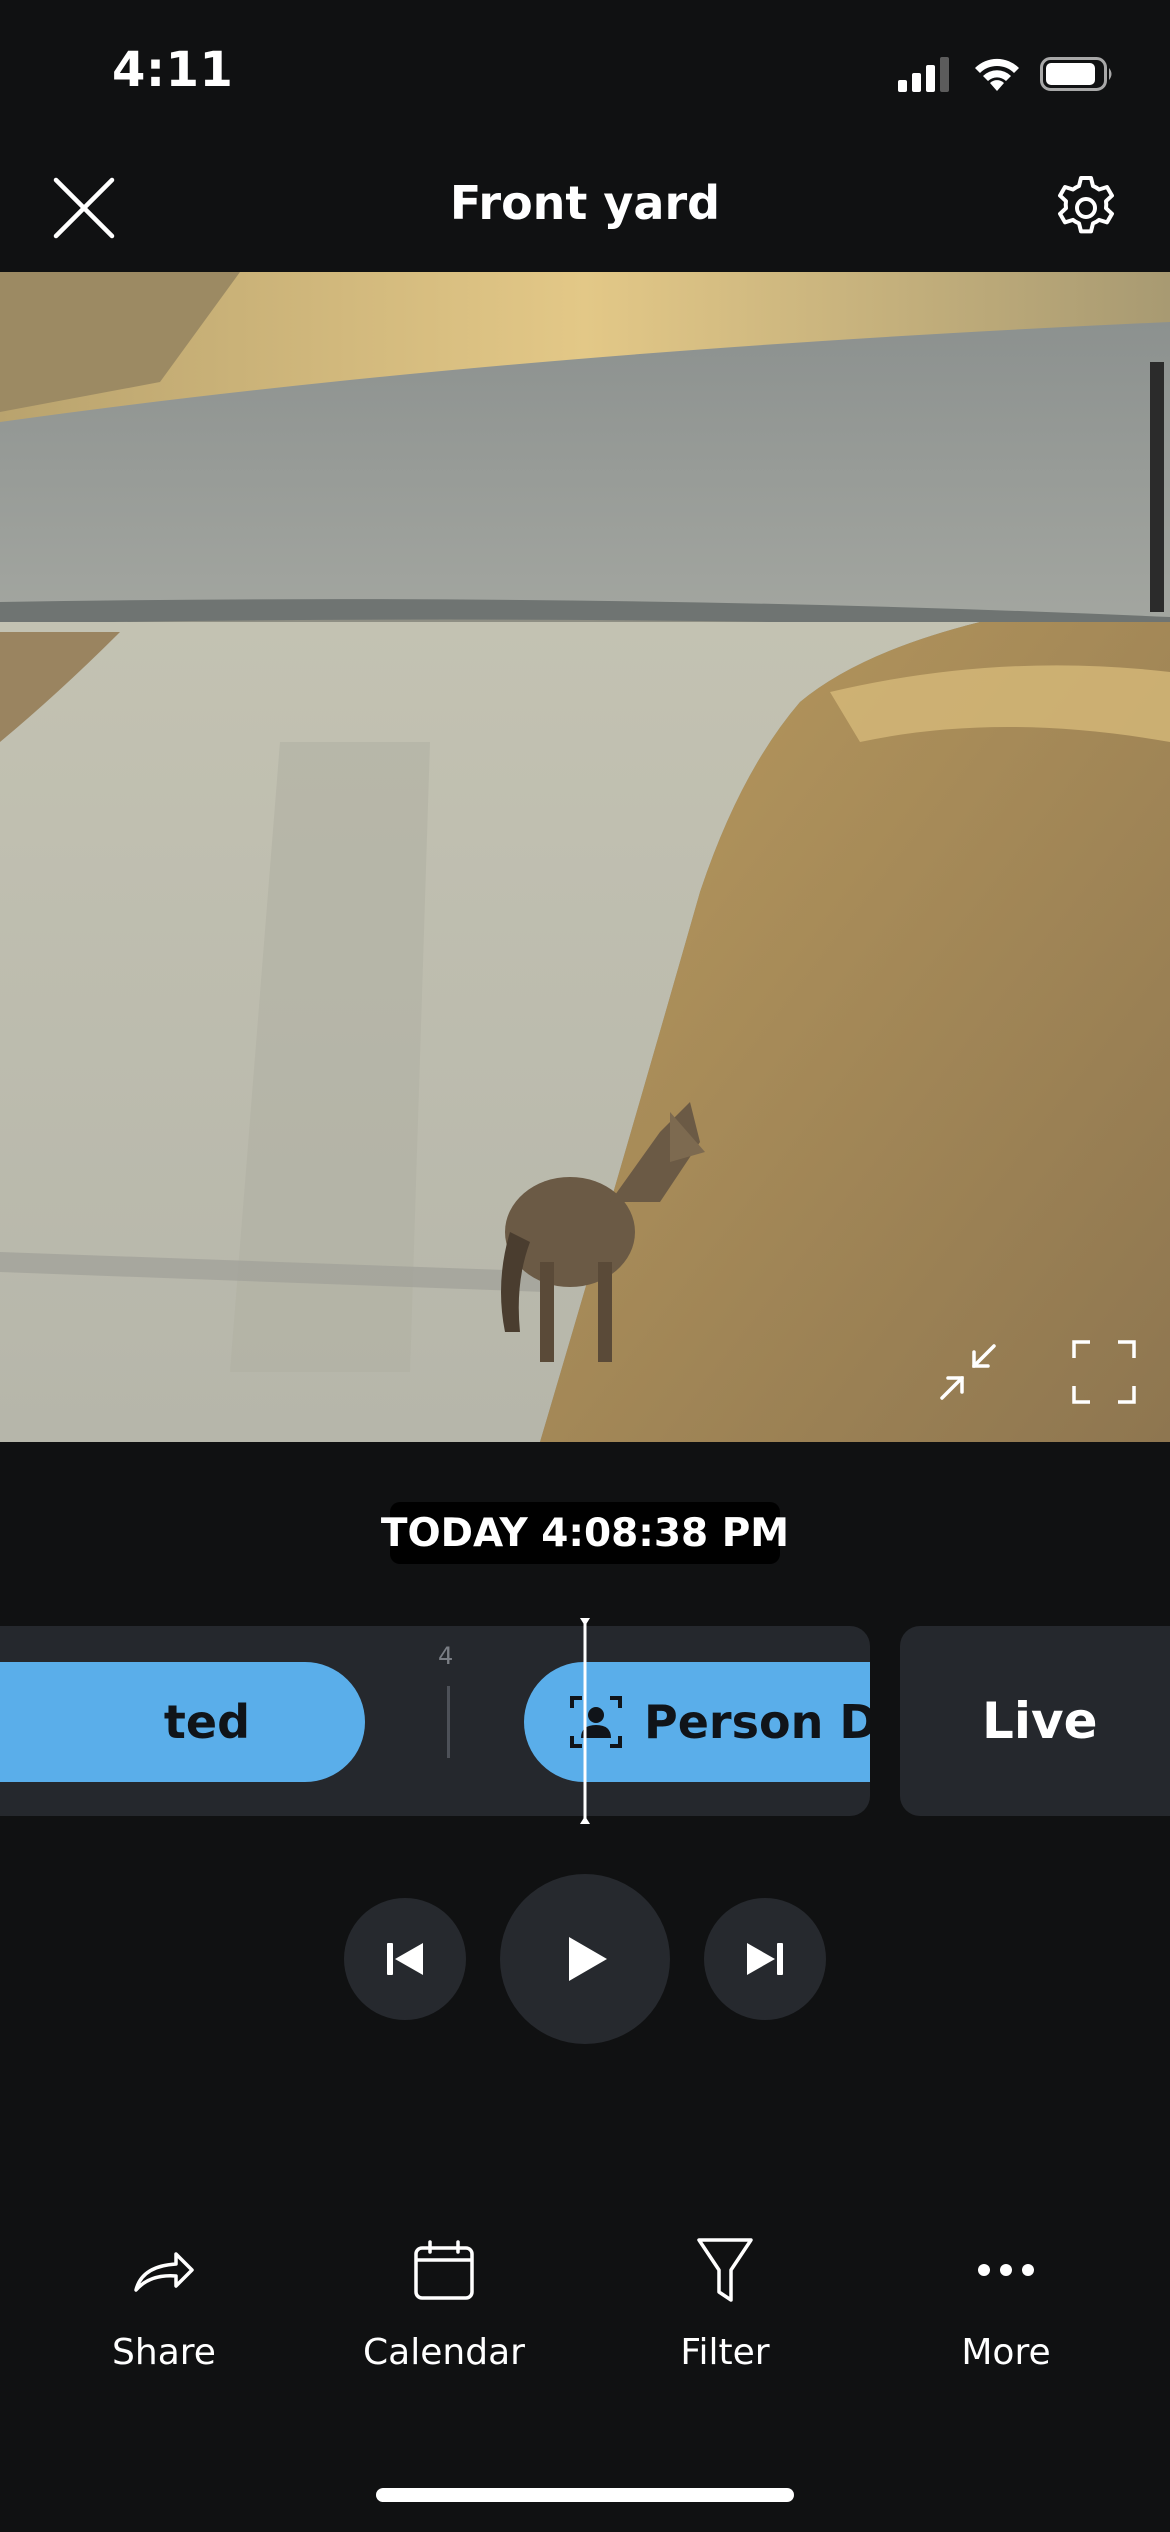 Image resolution: width=1170 pixels, height=2532 pixels. What do you see at coordinates (448, 1722) in the screenshot?
I see `timeline-tick` at bounding box center [448, 1722].